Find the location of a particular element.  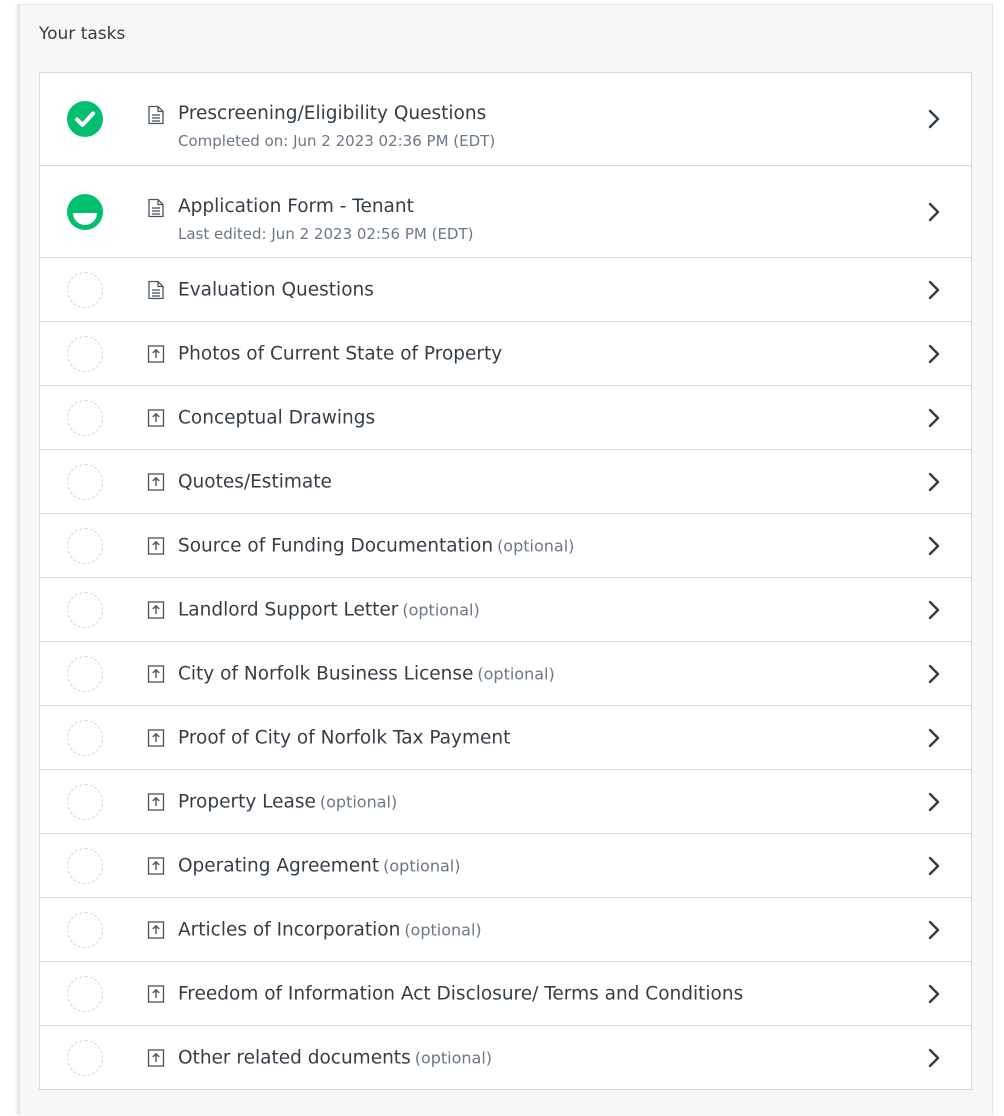

task-label: Evaluation Questions is located at coordinates (276, 289).